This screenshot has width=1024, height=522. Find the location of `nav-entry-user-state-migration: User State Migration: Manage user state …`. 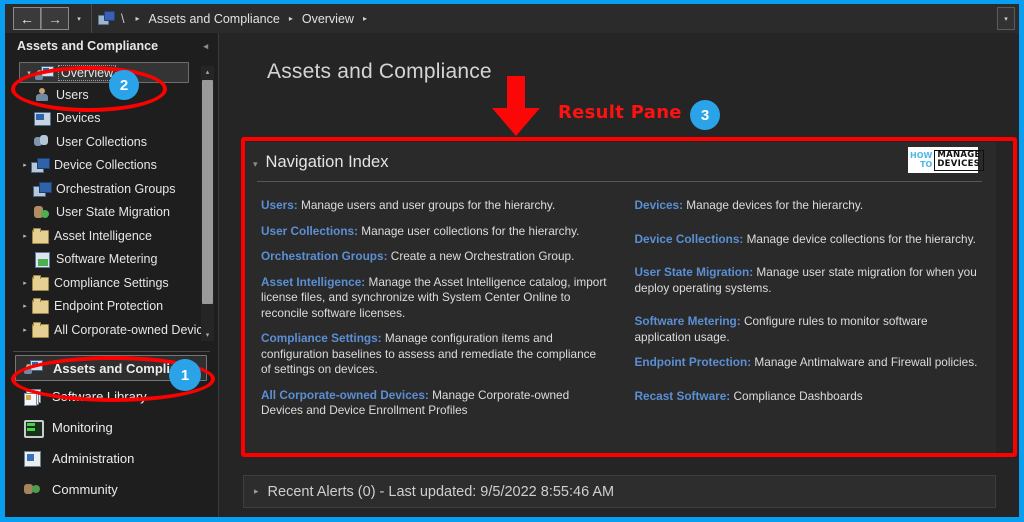

nav-entry-user-state-migration: User State Migration: Manage user state … is located at coordinates (809, 280).